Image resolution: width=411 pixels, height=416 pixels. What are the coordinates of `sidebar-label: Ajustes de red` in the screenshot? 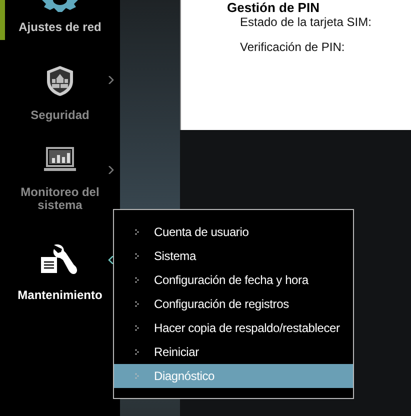 It's located at (60, 27).